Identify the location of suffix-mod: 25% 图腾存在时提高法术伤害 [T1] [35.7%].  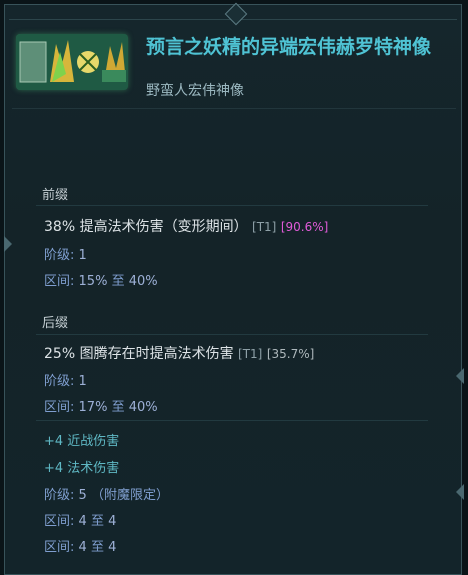
(179, 353).